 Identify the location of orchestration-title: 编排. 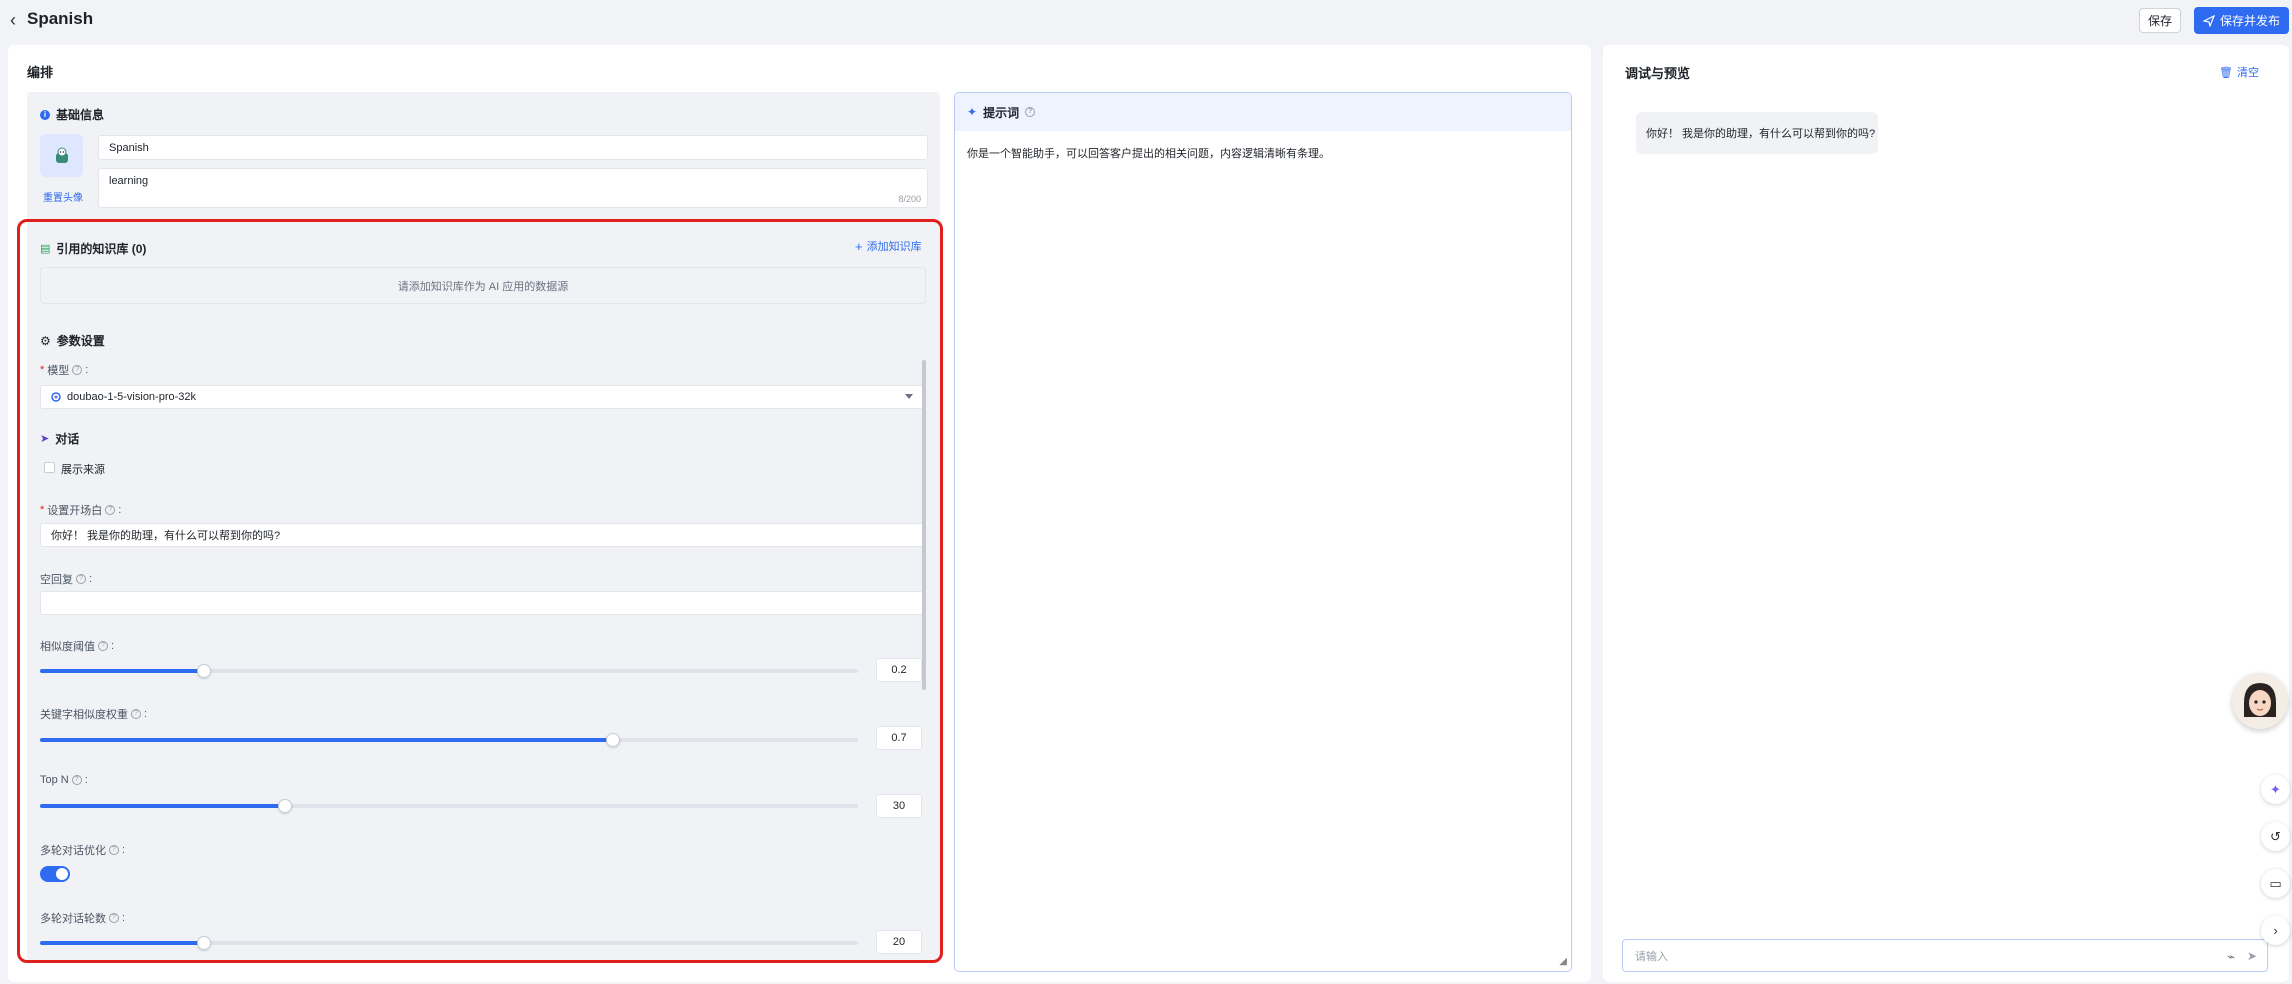
(40, 72).